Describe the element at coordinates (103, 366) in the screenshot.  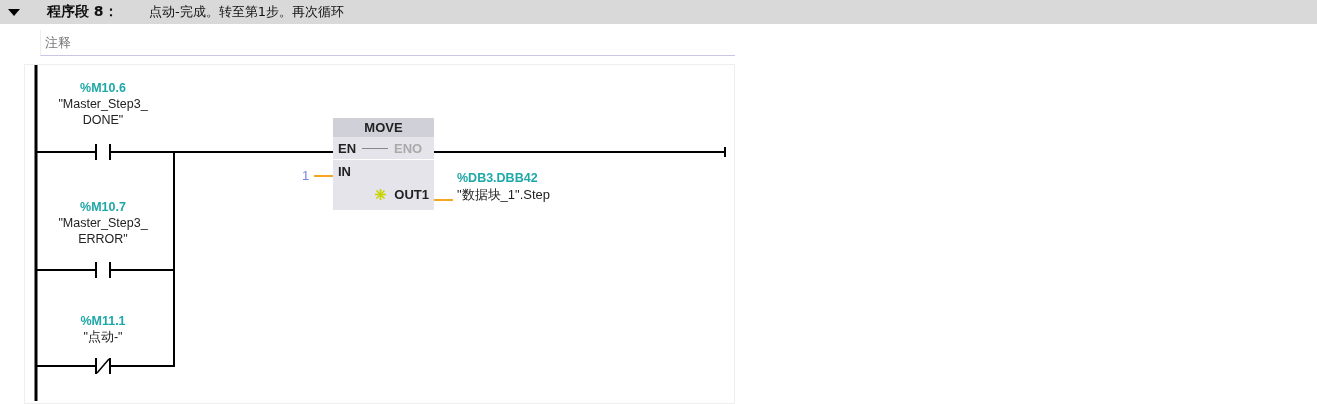
I see `normally-closed-contact` at that location.